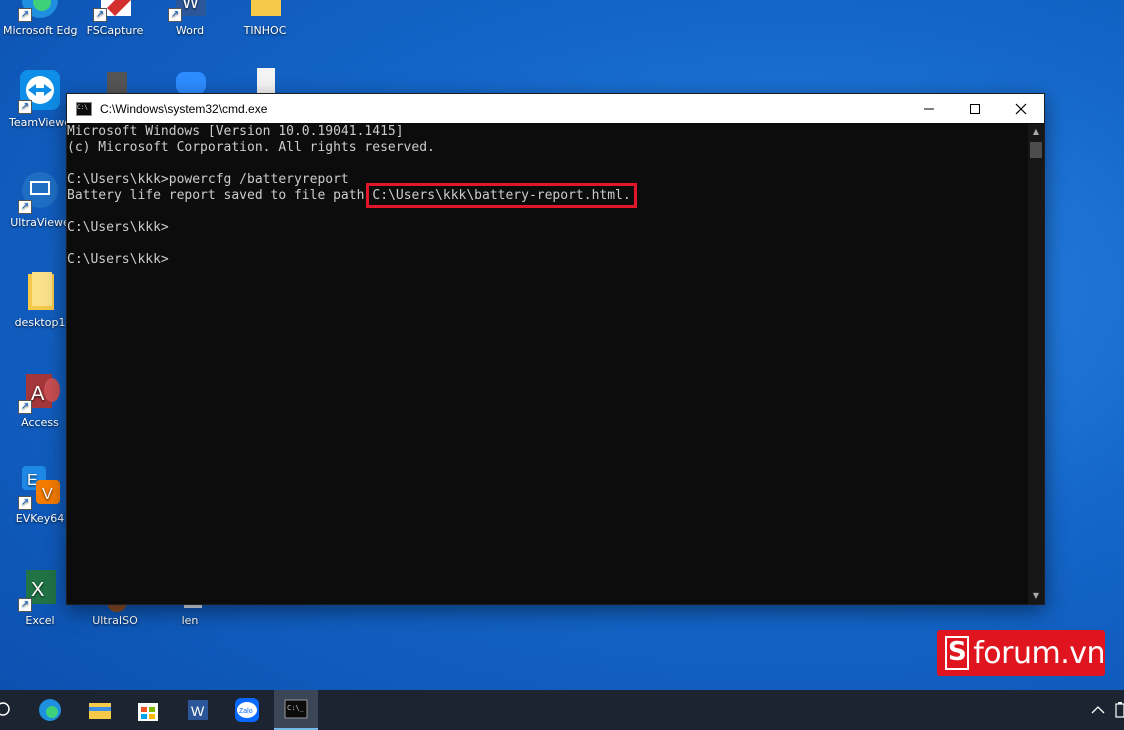 The width and height of the screenshot is (1124, 730). I want to click on fscapture-icon: ↗, so click(115, 11).